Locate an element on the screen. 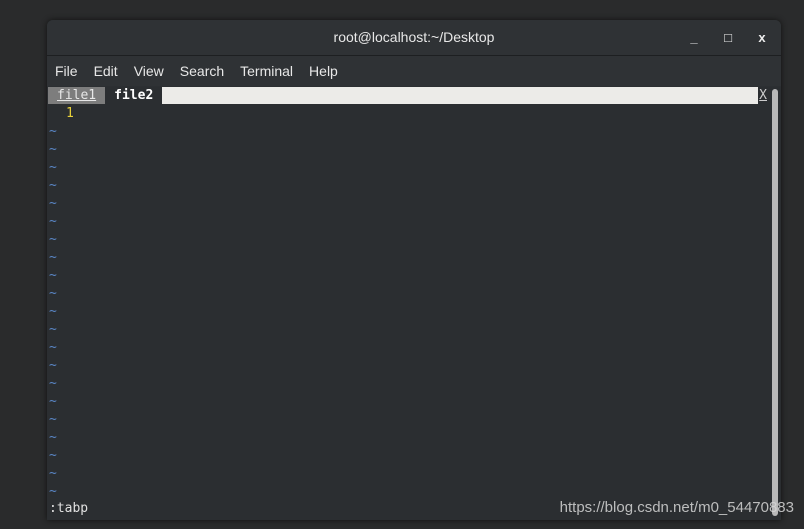  tabline-fill is located at coordinates (460, 95).